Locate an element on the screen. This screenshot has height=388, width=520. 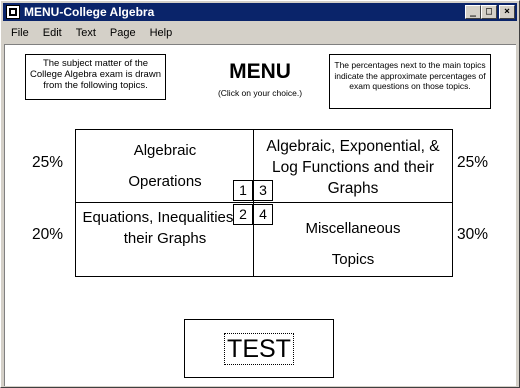
topic-4-label-line1: Miscellaneous is located at coordinates (353, 228).